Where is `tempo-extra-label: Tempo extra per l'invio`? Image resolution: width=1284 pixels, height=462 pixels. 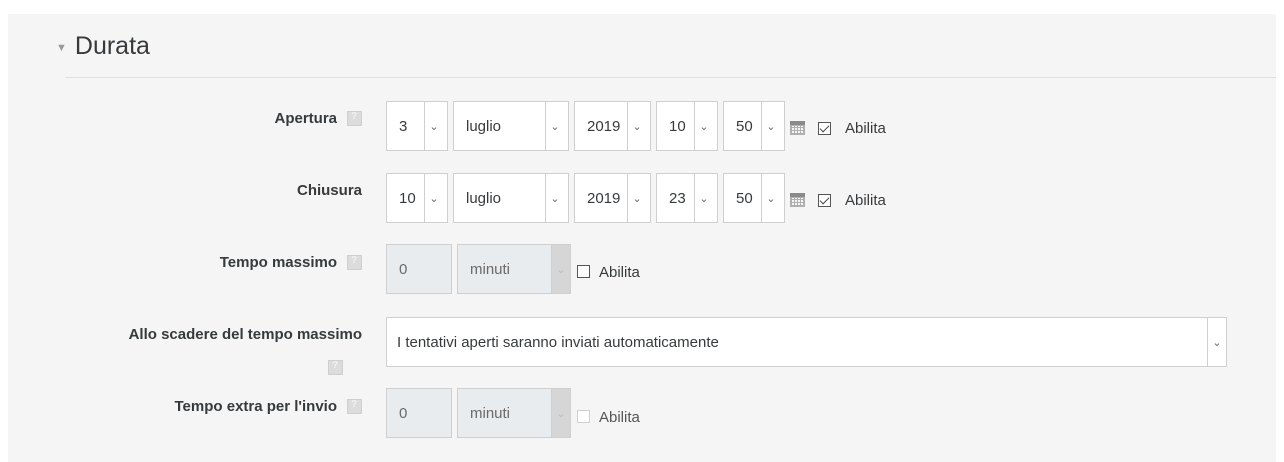
tempo-extra-label: Tempo extra per l'invio is located at coordinates (268, 406).